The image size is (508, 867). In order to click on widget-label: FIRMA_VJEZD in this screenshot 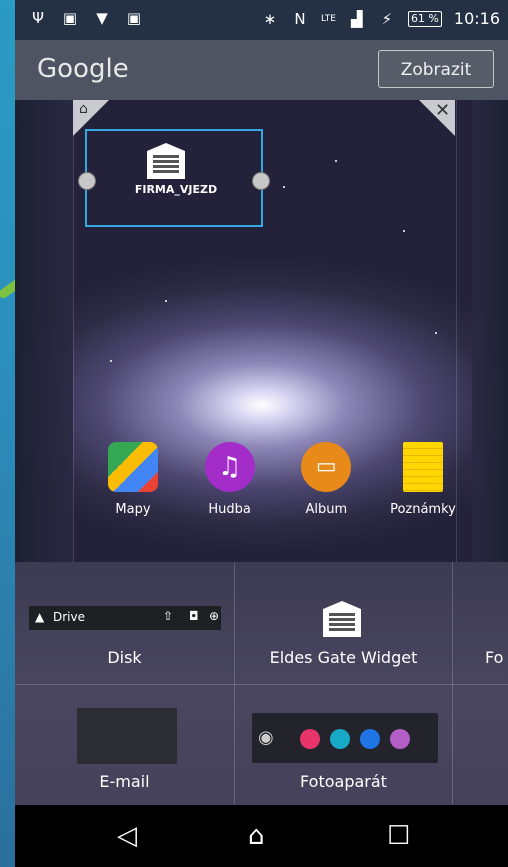, I will do `click(176, 189)`.